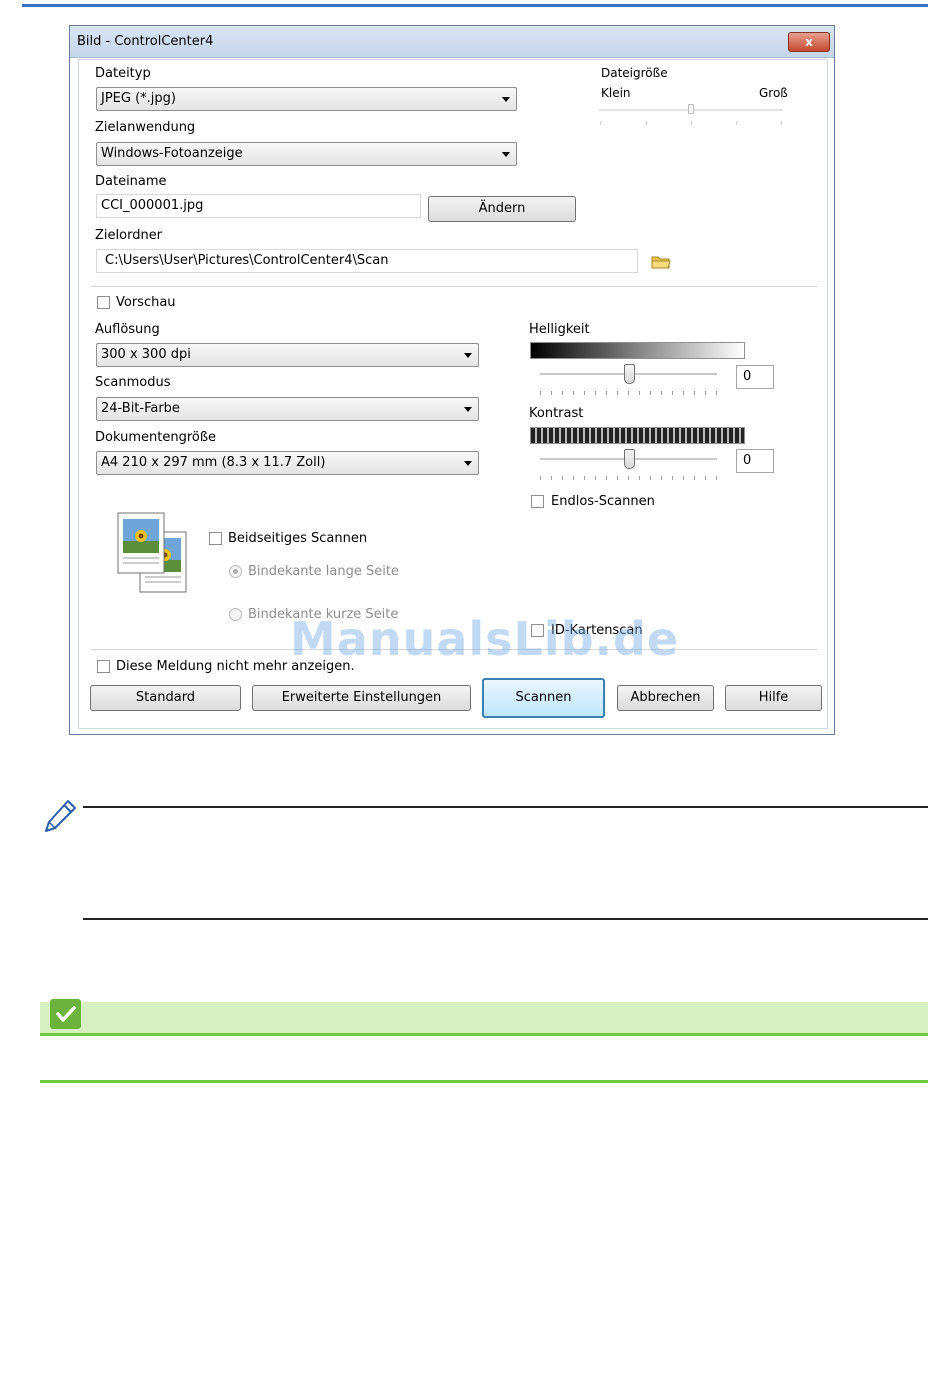 The image size is (950, 1387). Describe the element at coordinates (131, 181) in the screenshot. I see `file-name-label: Dateiname` at that location.